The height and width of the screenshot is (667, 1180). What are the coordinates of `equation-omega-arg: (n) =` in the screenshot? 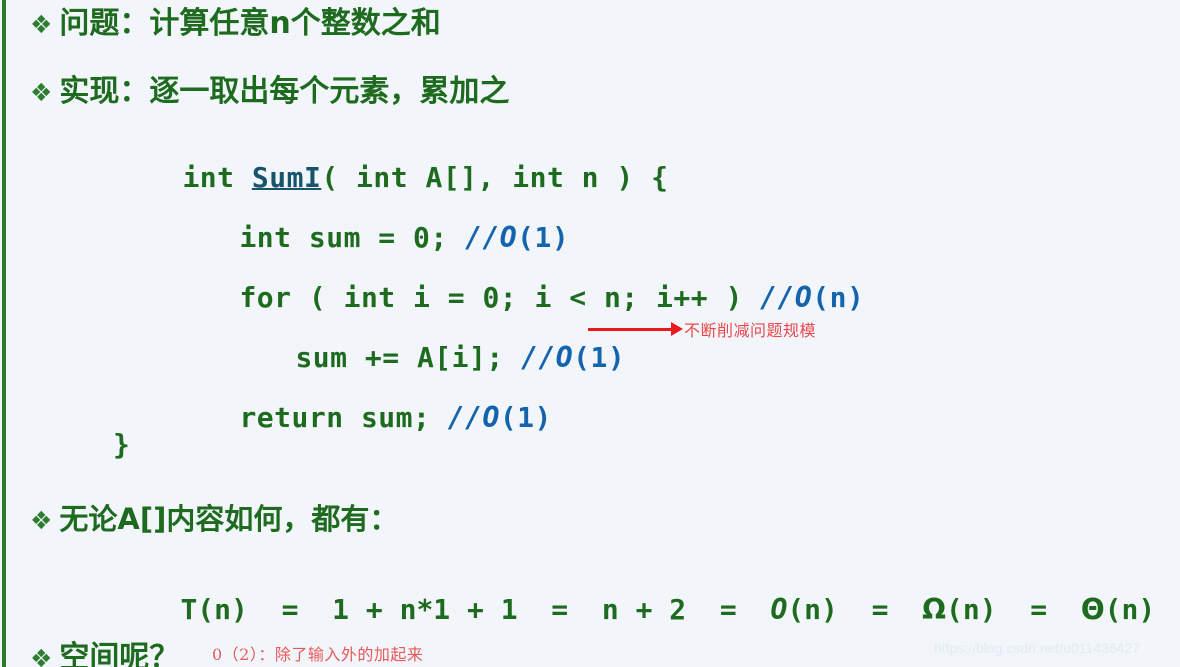 It's located at (1013, 609).